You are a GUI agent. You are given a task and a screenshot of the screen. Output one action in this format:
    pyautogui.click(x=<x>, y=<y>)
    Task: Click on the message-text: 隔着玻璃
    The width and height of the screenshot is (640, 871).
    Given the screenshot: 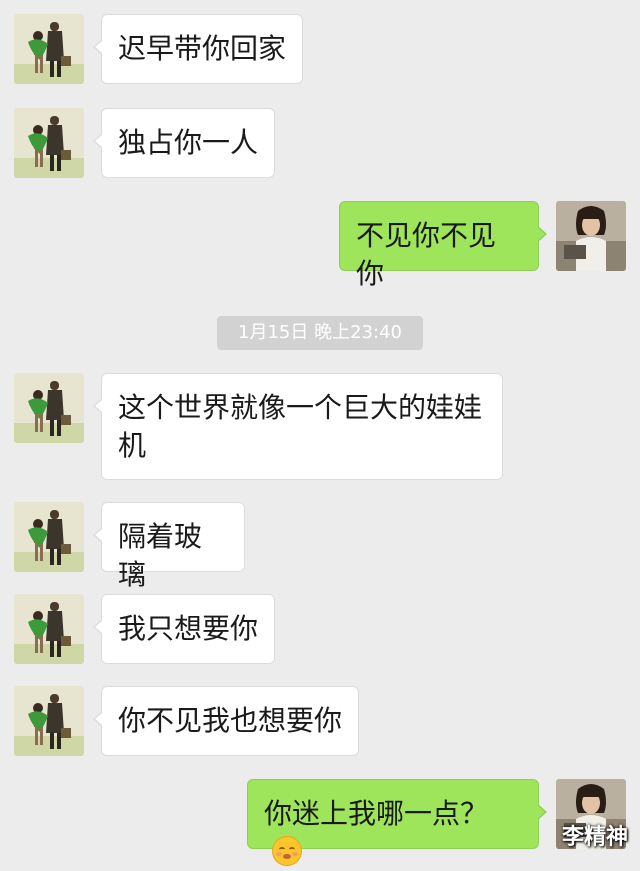 What is the action you would take?
    pyautogui.click(x=160, y=555)
    